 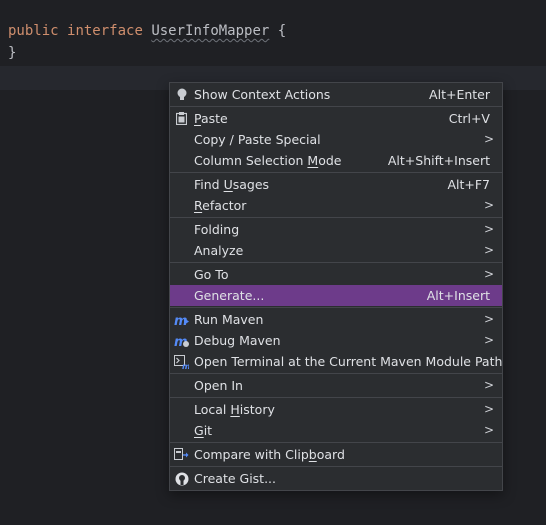 I want to click on menu-item-label: Show Context Actions, so click(x=262, y=94).